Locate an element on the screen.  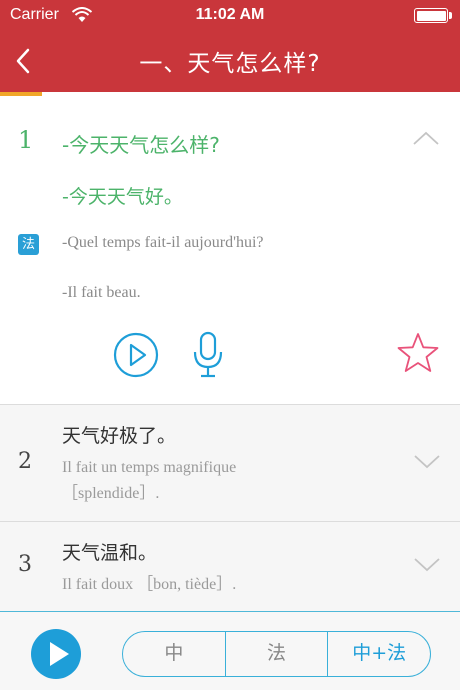
sentence-row: 3 天气温和。 Il fait doux ［bon, tiède］. is located at coordinates (230, 566).